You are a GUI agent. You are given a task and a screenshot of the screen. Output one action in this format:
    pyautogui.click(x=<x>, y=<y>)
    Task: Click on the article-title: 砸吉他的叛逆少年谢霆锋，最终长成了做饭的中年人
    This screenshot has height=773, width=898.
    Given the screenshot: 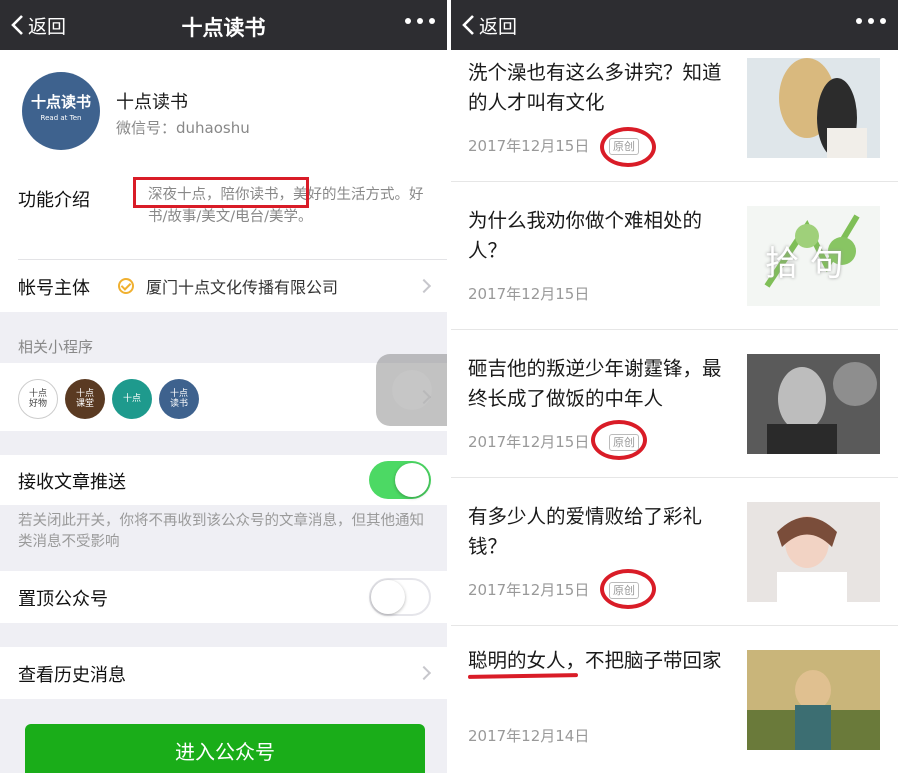 What is the action you would take?
    pyautogui.click(x=595, y=383)
    